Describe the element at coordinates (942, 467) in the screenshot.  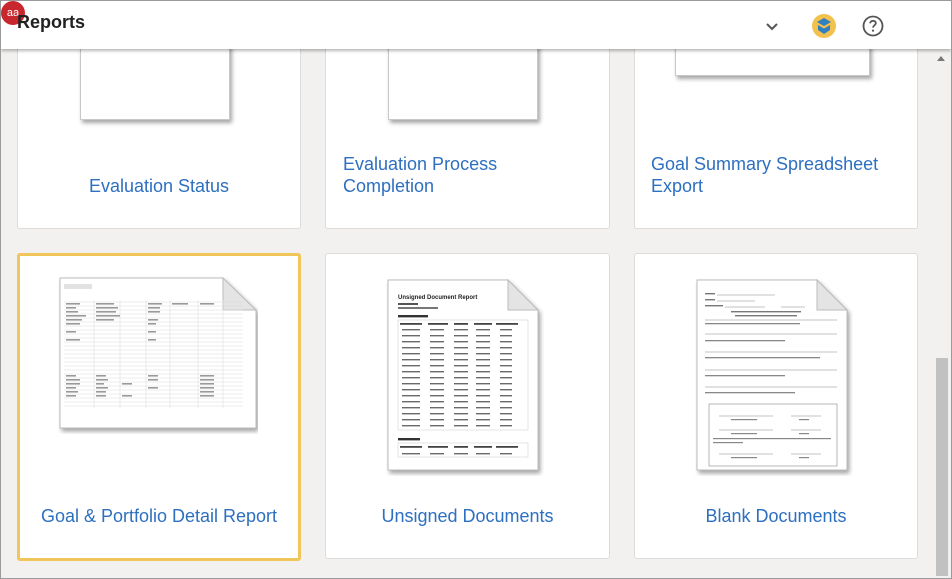
I see `scrollbar-thumb` at that location.